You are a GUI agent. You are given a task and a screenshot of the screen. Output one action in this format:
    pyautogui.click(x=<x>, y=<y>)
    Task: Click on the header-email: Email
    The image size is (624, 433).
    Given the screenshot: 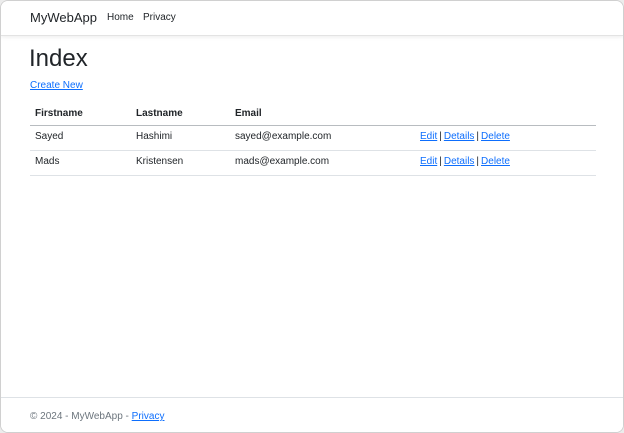 What is the action you would take?
    pyautogui.click(x=248, y=113)
    